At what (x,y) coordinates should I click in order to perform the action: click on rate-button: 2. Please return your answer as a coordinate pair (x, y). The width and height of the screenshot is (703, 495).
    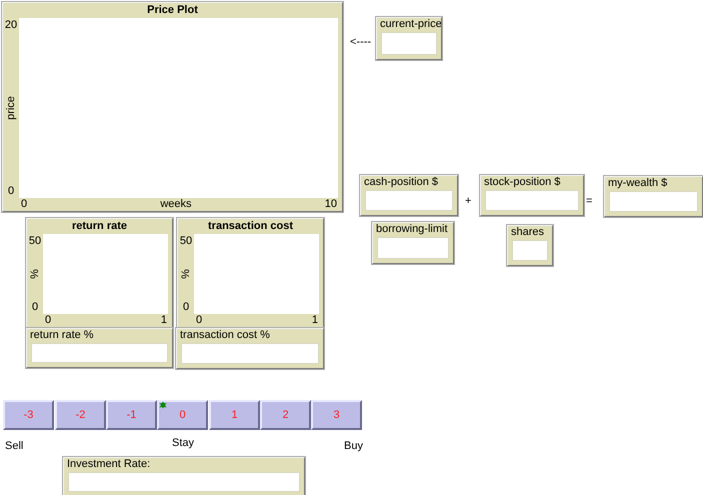
    Looking at the image, I should click on (285, 415).